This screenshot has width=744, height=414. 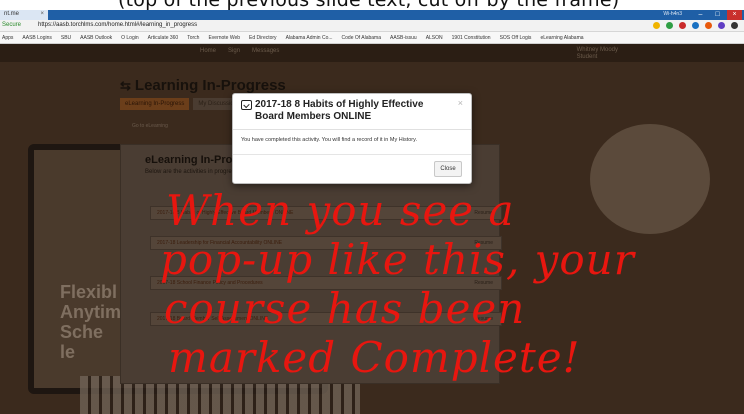 I want to click on bookmark-item: AASB-issuu, so click(x=403, y=38).